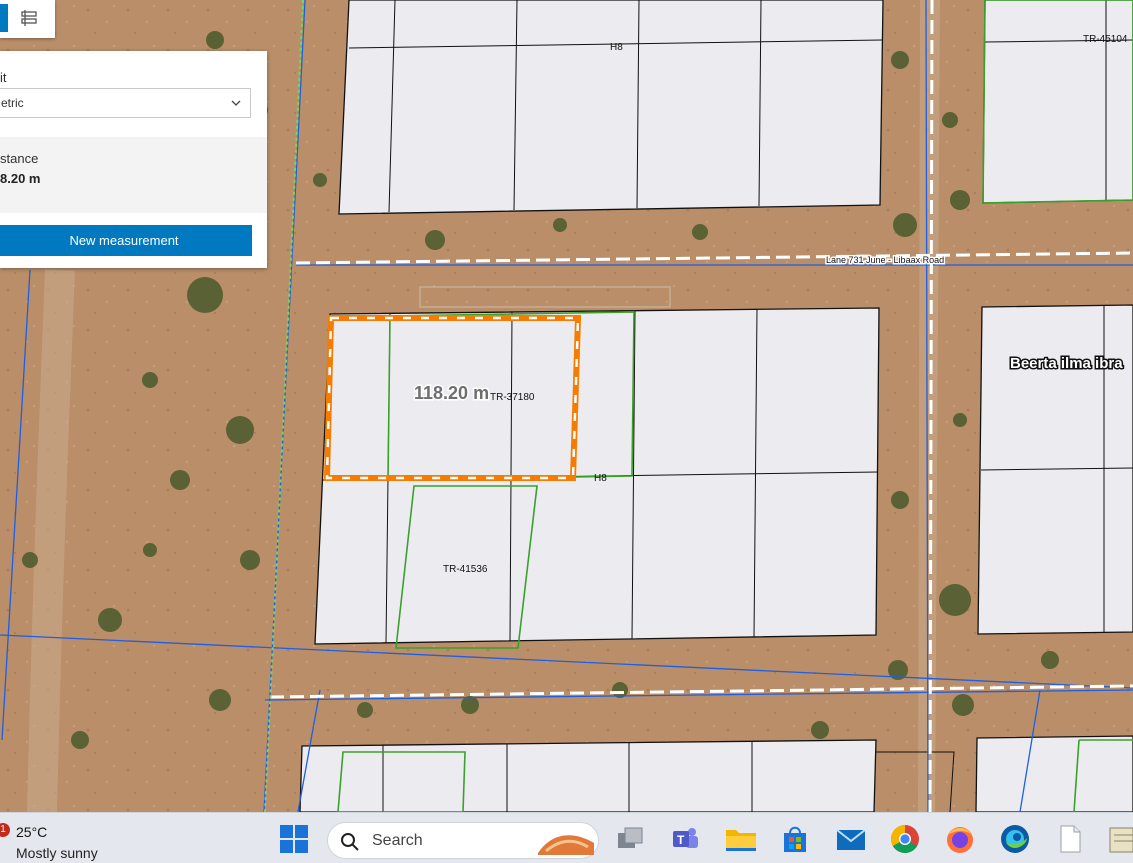 The height and width of the screenshot is (863, 1133). Describe the element at coordinates (1015, 839) in the screenshot. I see `edge-icon` at that location.